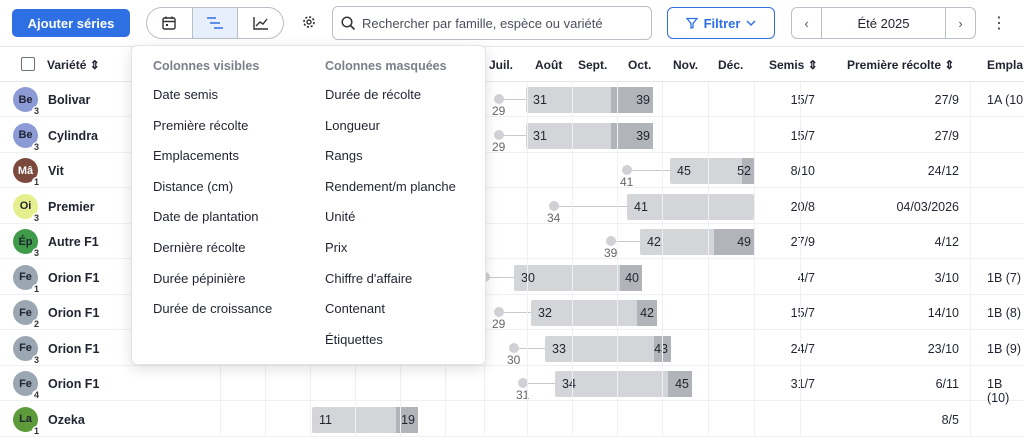  I want to click on hidden-column-item: Rendement/m planche, so click(390, 191).